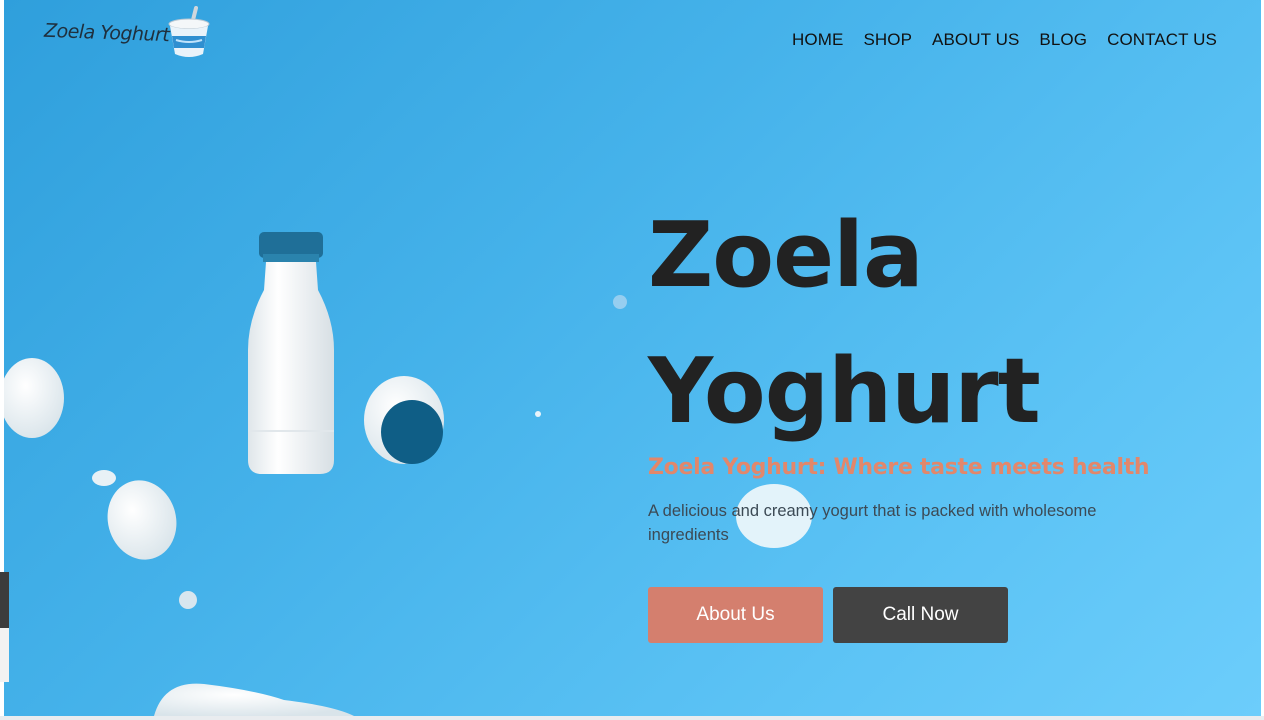 Image resolution: width=1264 pixels, height=720 pixels. I want to click on hero-title-line1: Zoela, so click(786, 255).